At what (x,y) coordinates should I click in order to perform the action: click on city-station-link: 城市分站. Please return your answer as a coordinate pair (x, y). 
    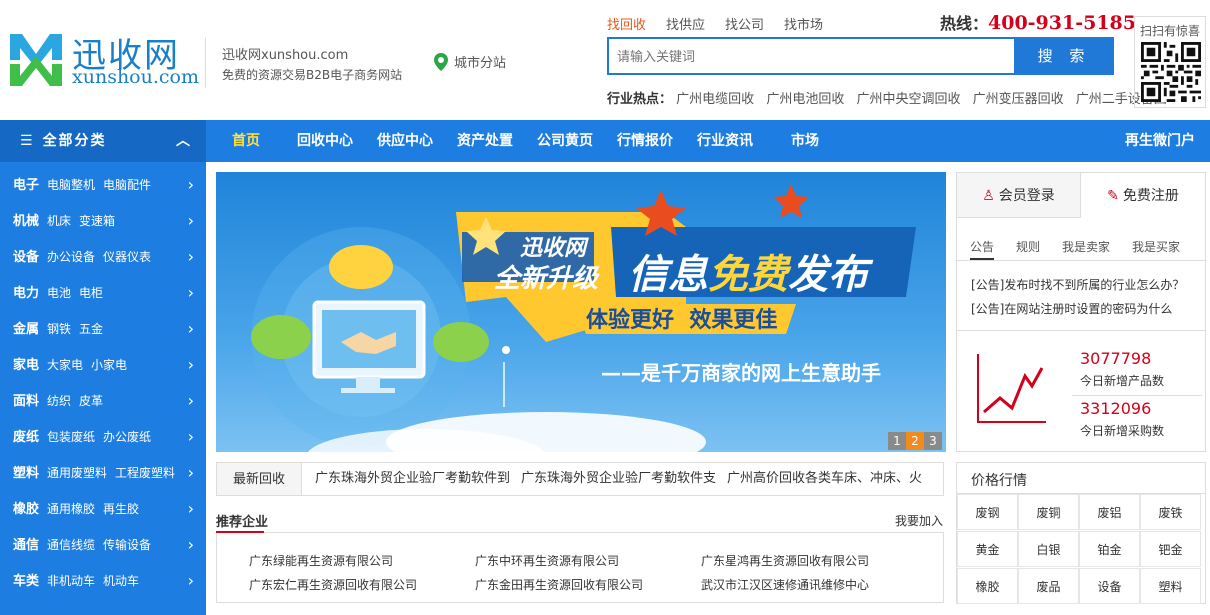
    Looking at the image, I should click on (470, 61).